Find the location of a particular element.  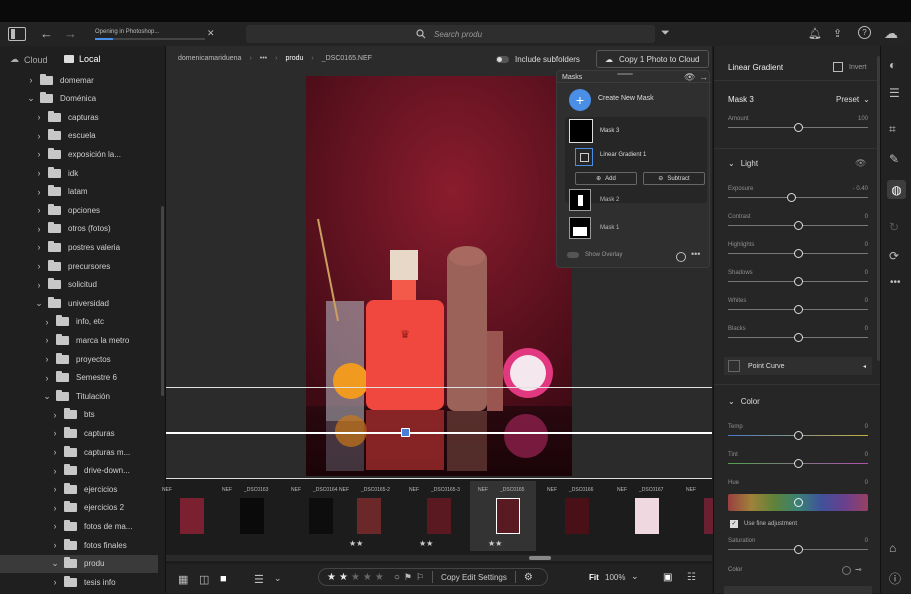

slider-tint: Tint 0 is located at coordinates (798, 462).